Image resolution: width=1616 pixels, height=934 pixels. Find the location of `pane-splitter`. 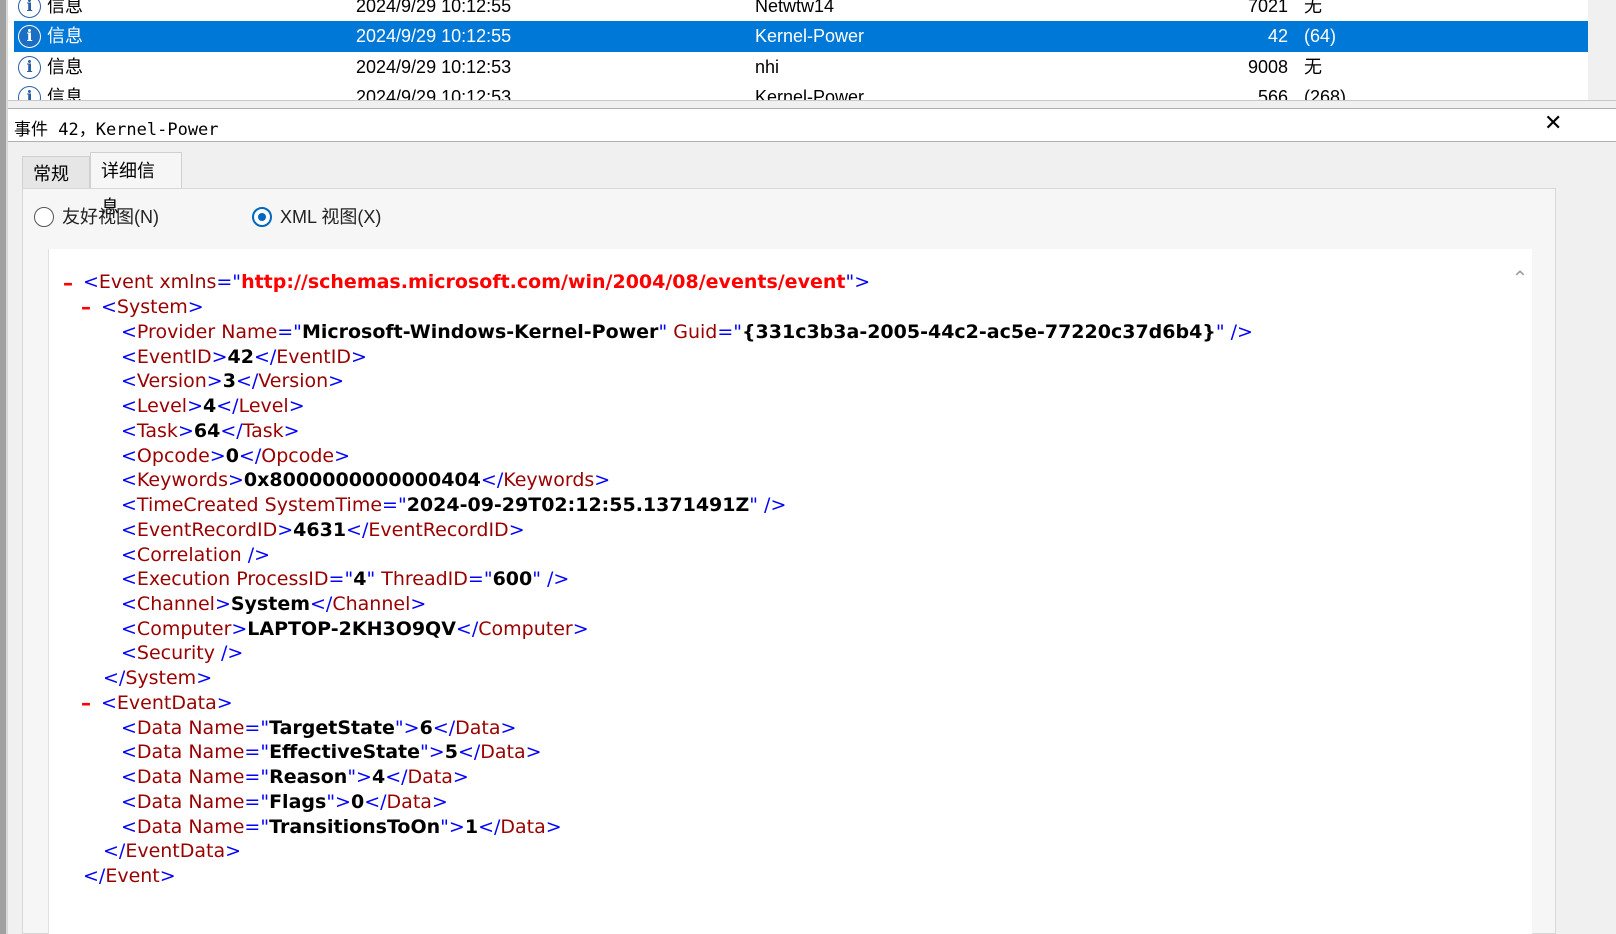

pane-splitter is located at coordinates (812, 104).